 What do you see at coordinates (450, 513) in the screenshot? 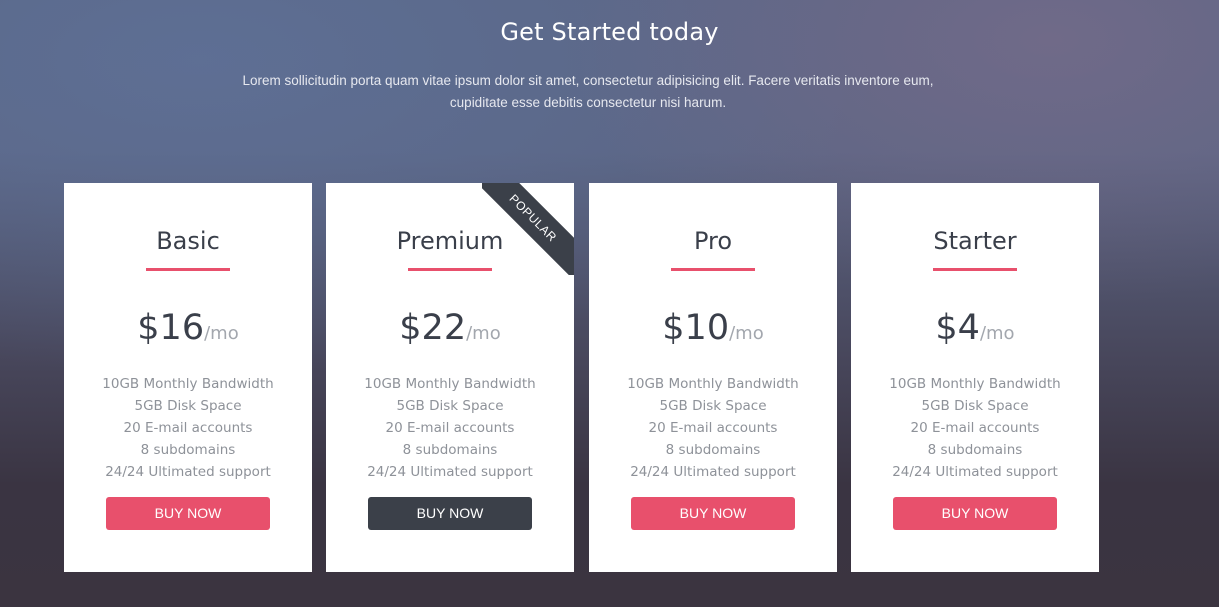
I see `buy-now-button-premium: BUY NOW` at bounding box center [450, 513].